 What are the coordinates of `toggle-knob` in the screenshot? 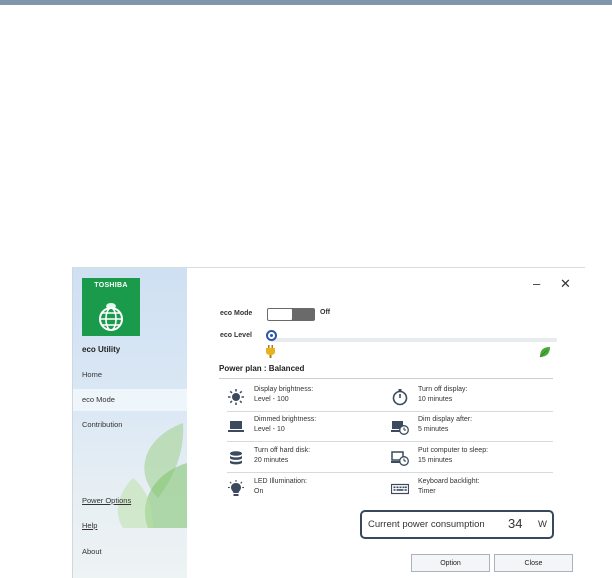 It's located at (280, 314).